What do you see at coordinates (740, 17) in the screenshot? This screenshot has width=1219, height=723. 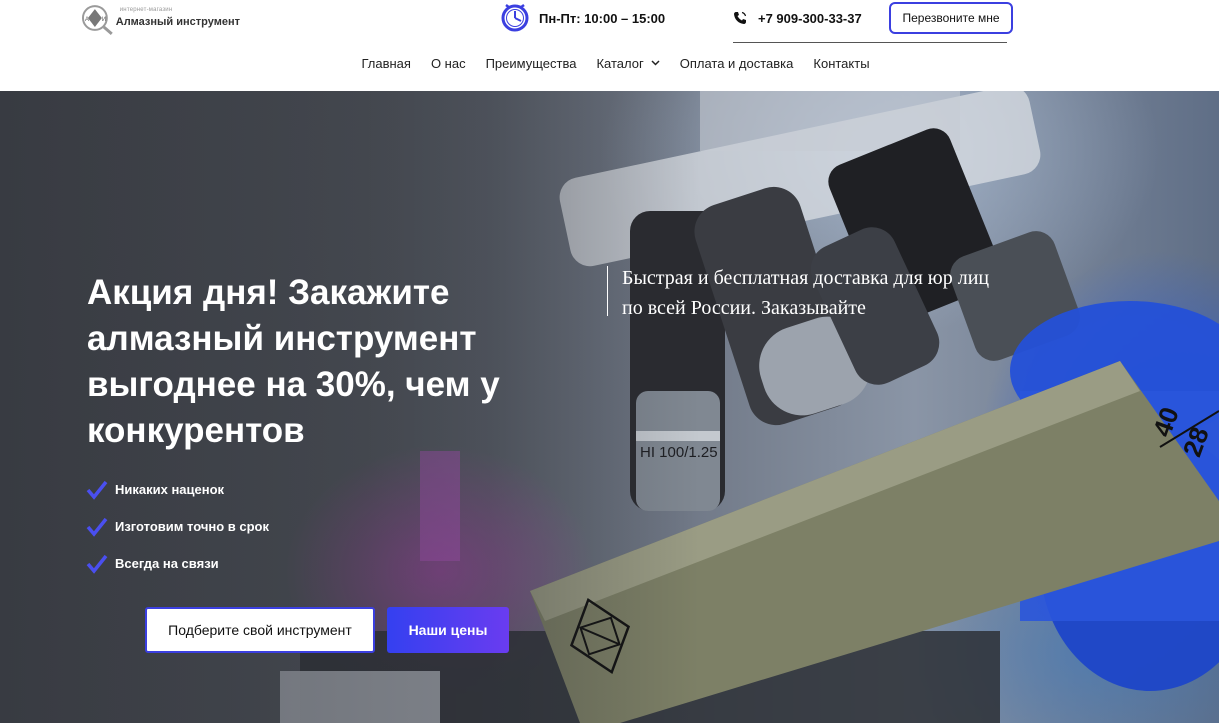 I see `phone-icon` at bounding box center [740, 17].